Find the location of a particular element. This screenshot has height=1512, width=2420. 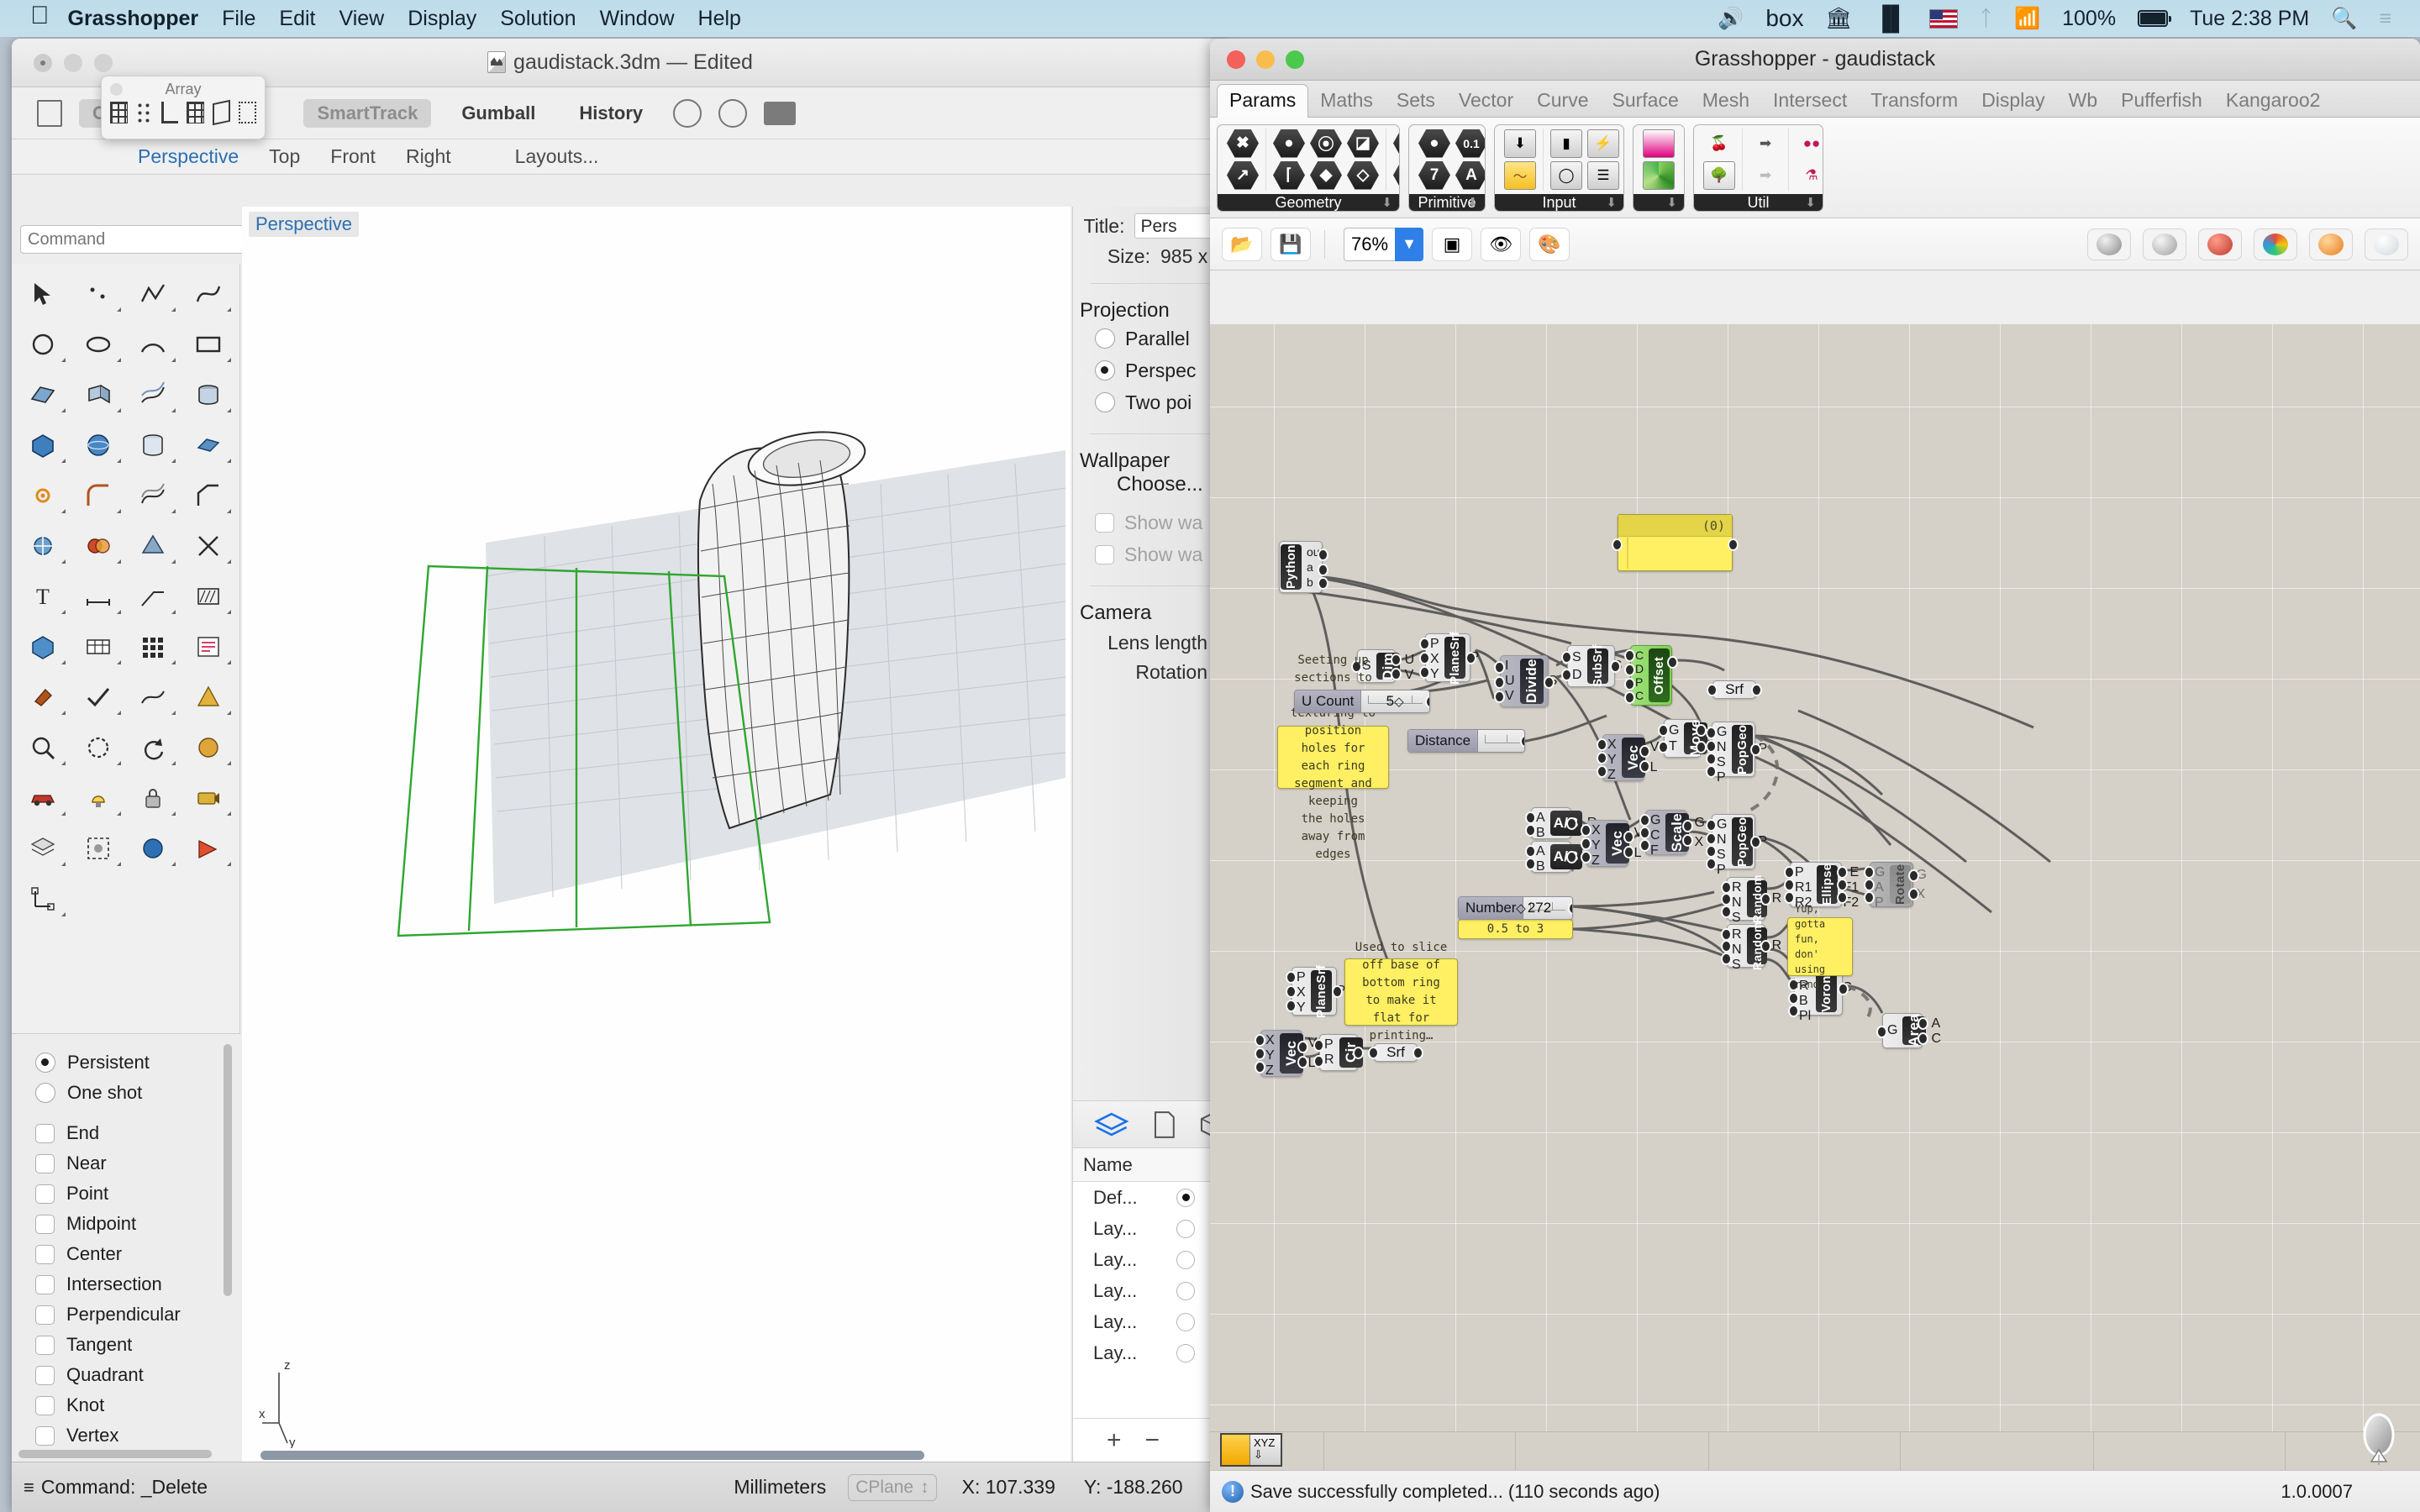

component-planesrf-2: PXY PlaneSrf P is located at coordinates (1316, 991).